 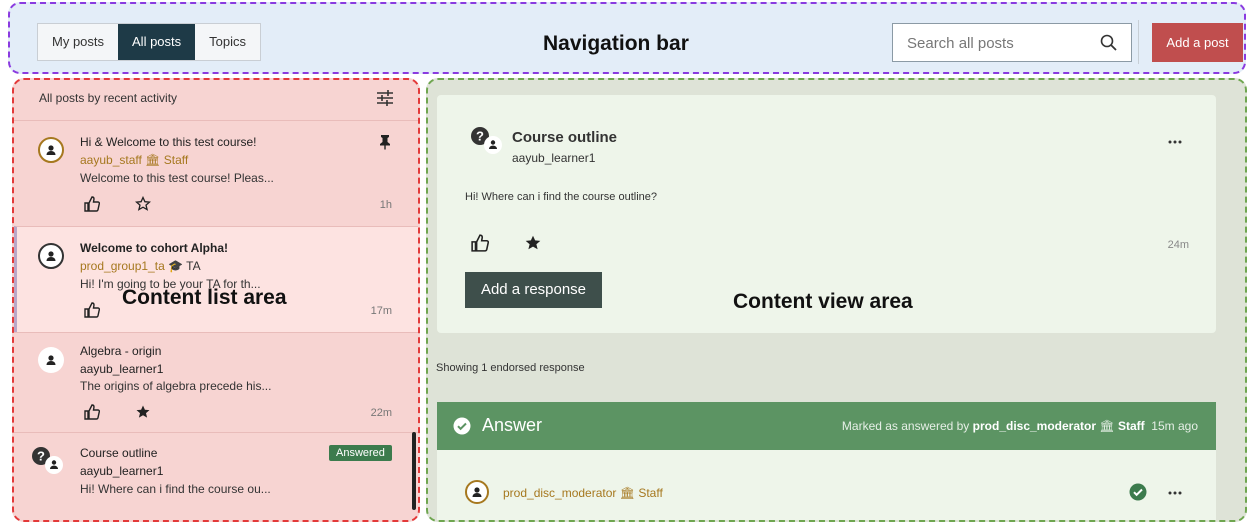 I want to click on list-scrollbar, so click(x=414, y=471).